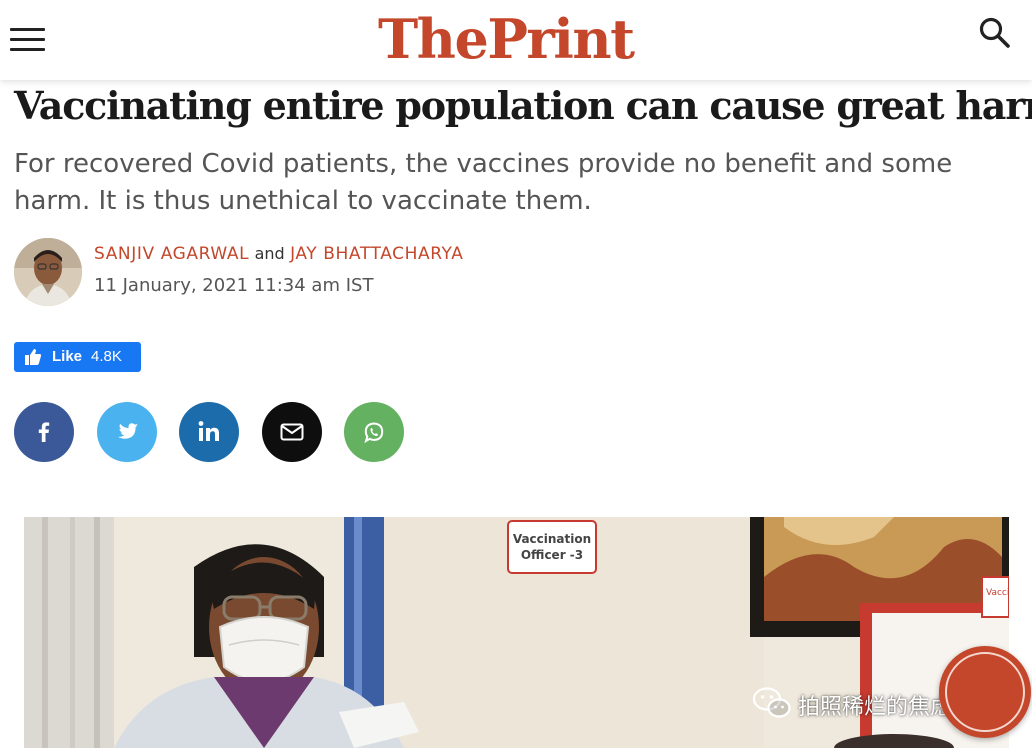 The image size is (1032, 748). Describe the element at coordinates (48, 272) in the screenshot. I see `author-avatar` at that location.